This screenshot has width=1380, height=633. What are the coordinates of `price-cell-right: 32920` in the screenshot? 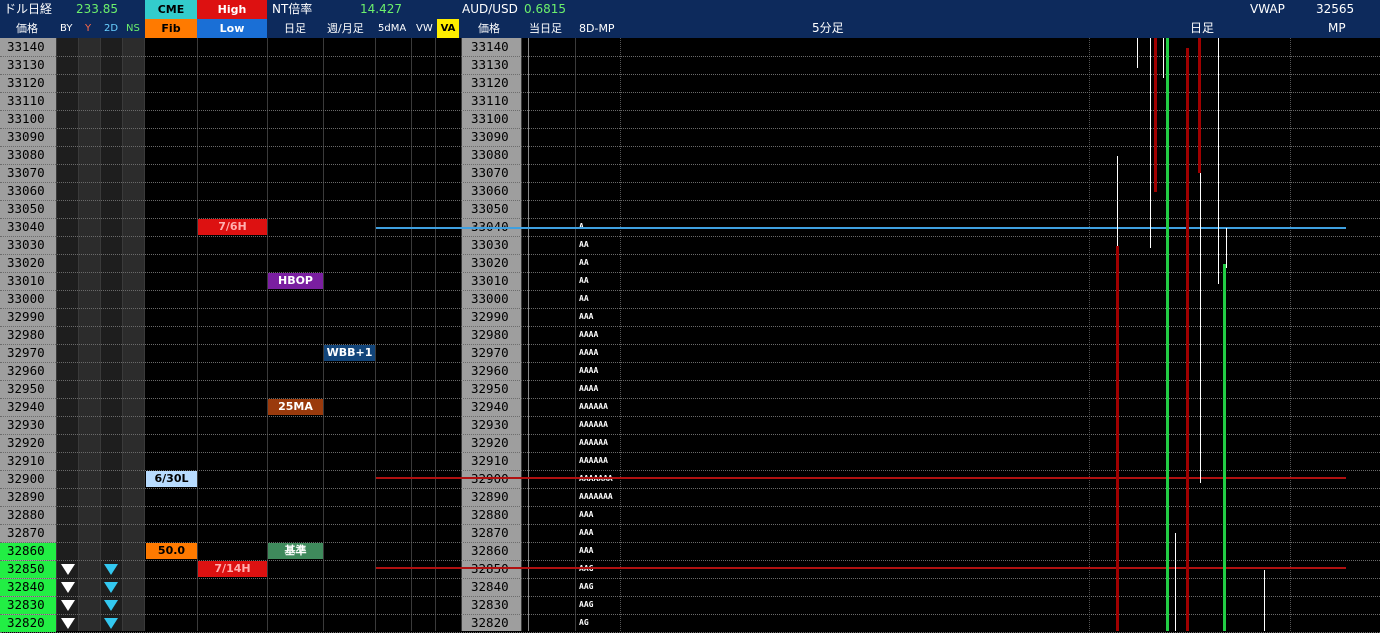 It's located at (490, 443).